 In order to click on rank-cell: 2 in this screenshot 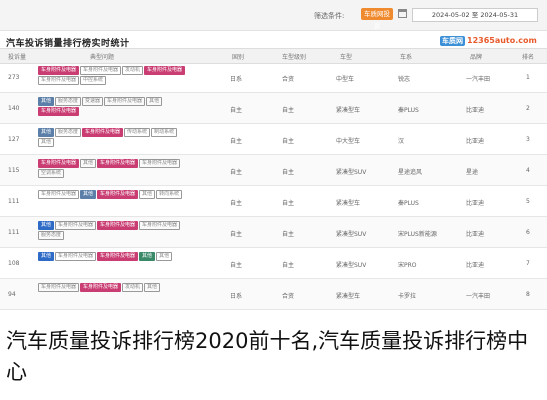, I will do `click(528, 108)`.